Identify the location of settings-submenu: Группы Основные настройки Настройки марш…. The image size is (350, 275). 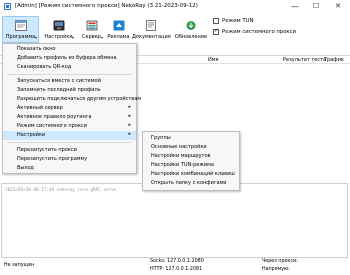
(191, 161).